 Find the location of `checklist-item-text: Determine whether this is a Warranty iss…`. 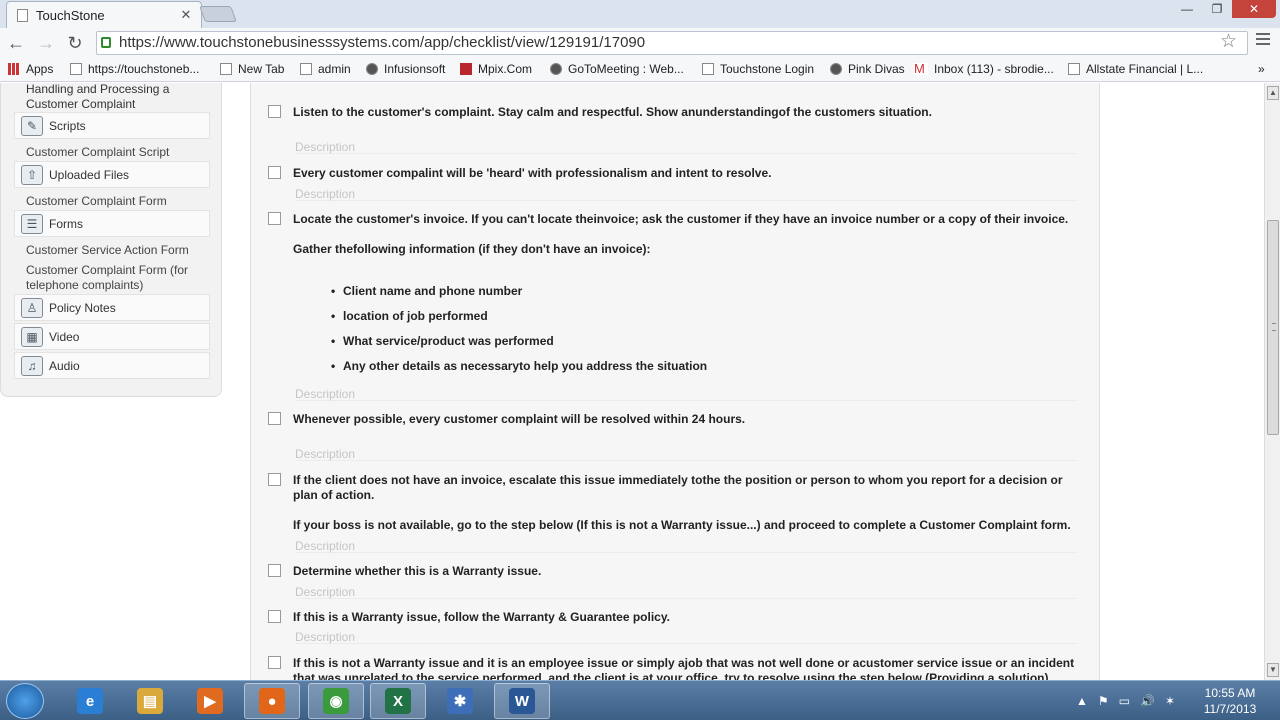

checklist-item-text: Determine whether this is a Warranty iss… is located at coordinates (417, 571).